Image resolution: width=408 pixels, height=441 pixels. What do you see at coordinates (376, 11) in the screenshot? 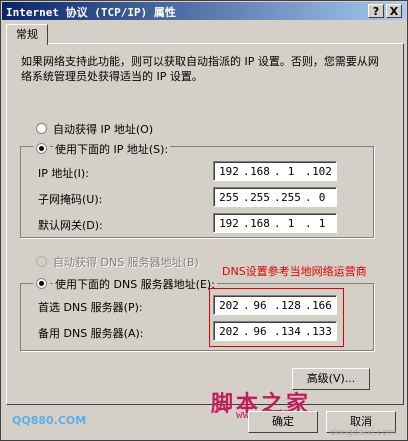
I see `help-button: ?` at bounding box center [376, 11].